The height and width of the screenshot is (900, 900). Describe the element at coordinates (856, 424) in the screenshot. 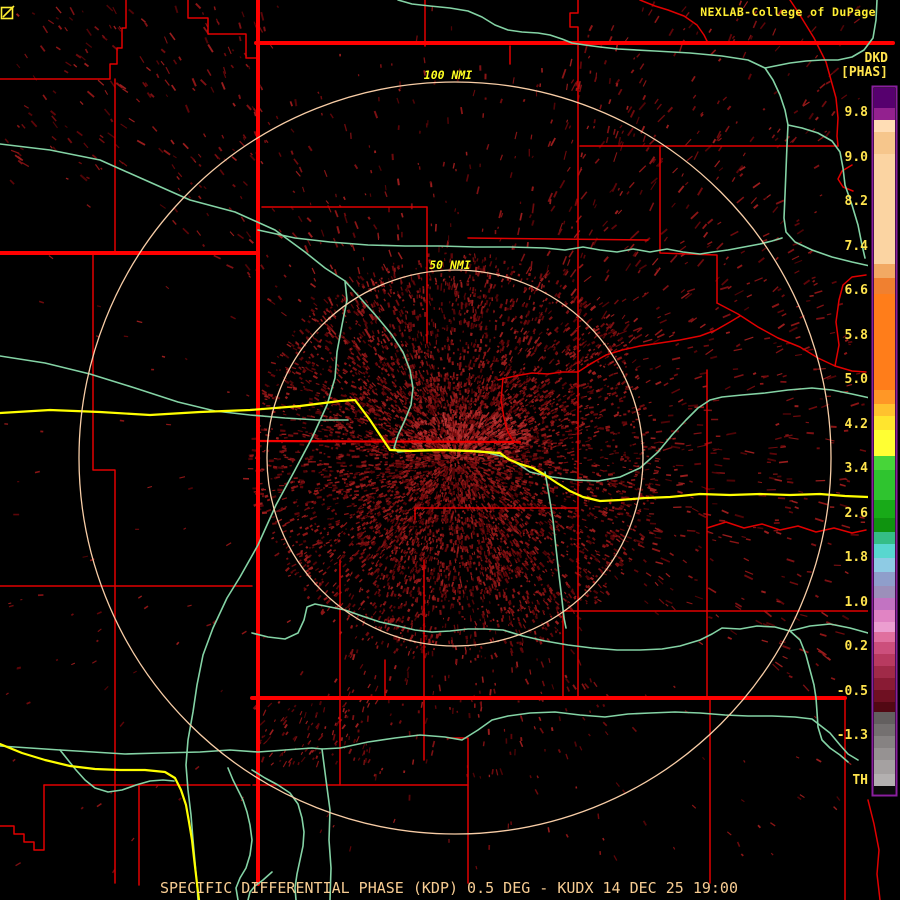

I see `colorbar-tick-label: 4.2` at that location.